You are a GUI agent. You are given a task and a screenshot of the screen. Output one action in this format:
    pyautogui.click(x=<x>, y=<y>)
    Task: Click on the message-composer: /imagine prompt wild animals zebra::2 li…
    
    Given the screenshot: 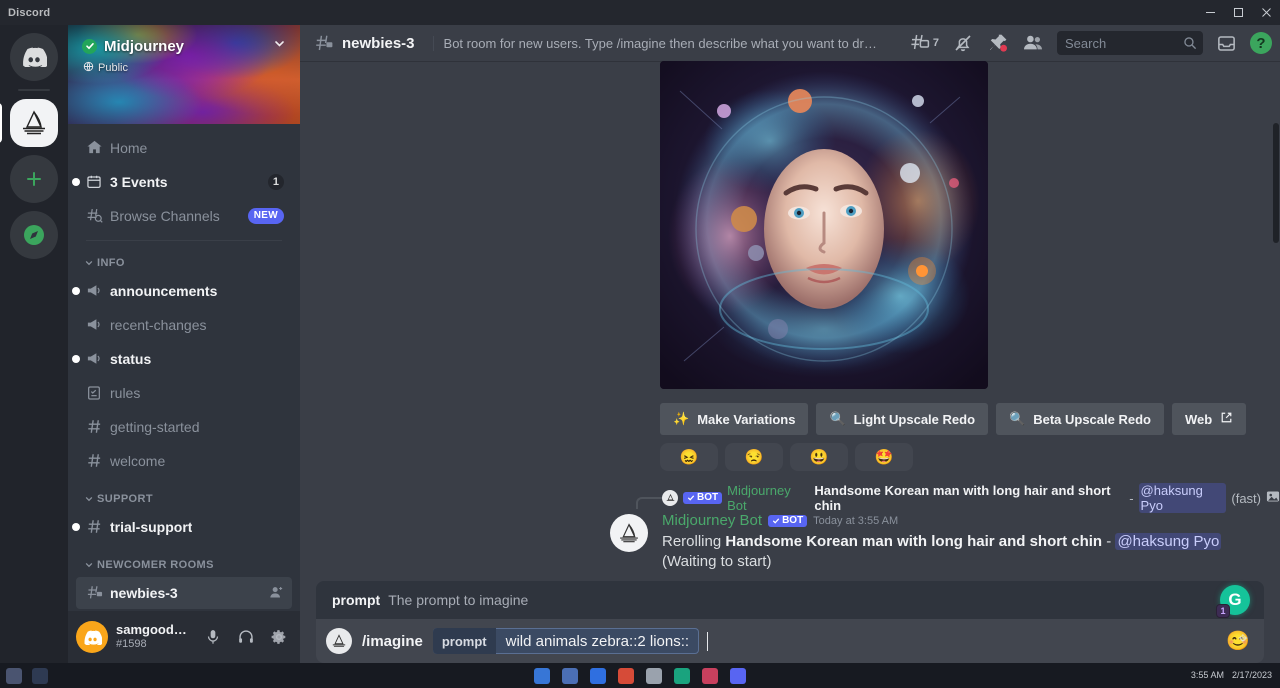 What is the action you would take?
    pyautogui.click(x=790, y=641)
    